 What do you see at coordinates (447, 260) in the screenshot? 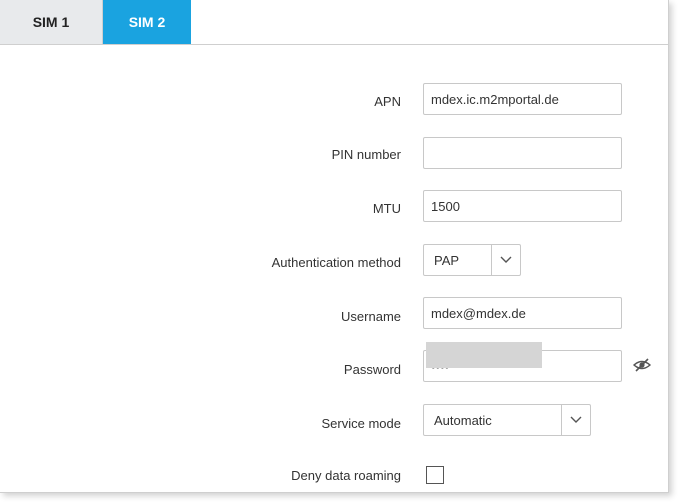
I see `authentication-method-value: PAP` at bounding box center [447, 260].